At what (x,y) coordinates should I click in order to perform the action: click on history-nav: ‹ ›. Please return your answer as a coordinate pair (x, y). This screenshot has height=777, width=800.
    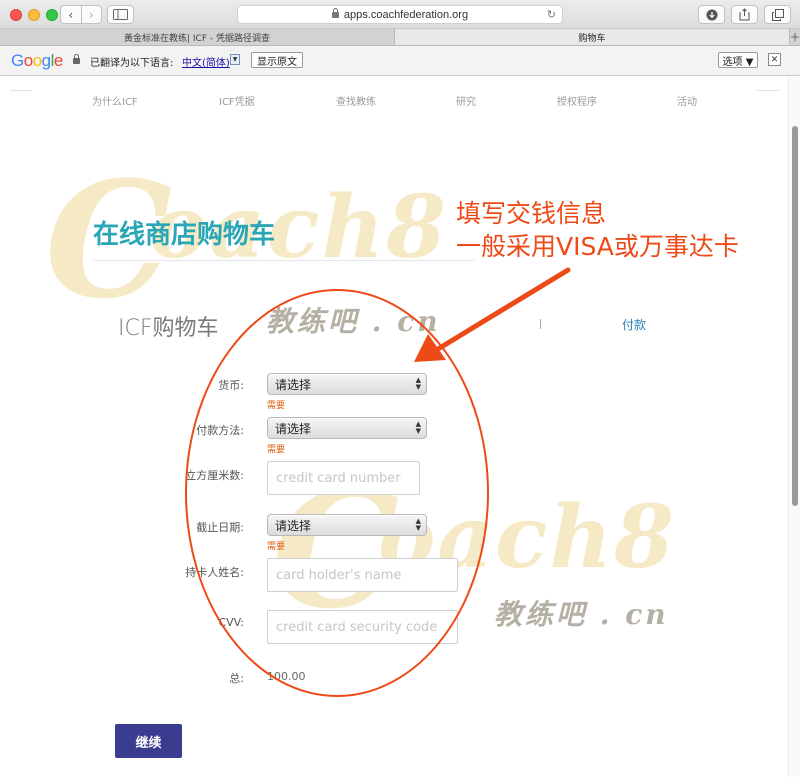
    Looking at the image, I should click on (81, 14).